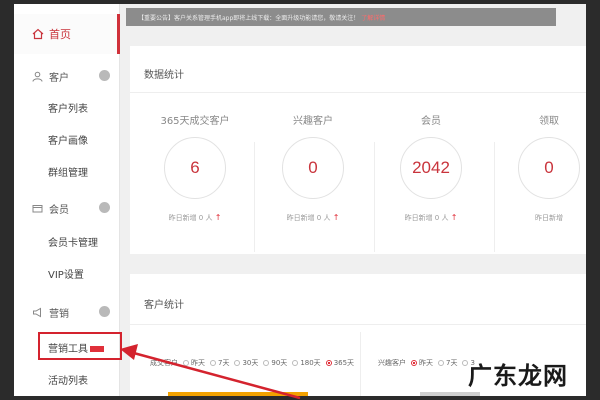 The image size is (600, 400). I want to click on sidebar-item-group-manage: 群组管理, so click(68, 171).